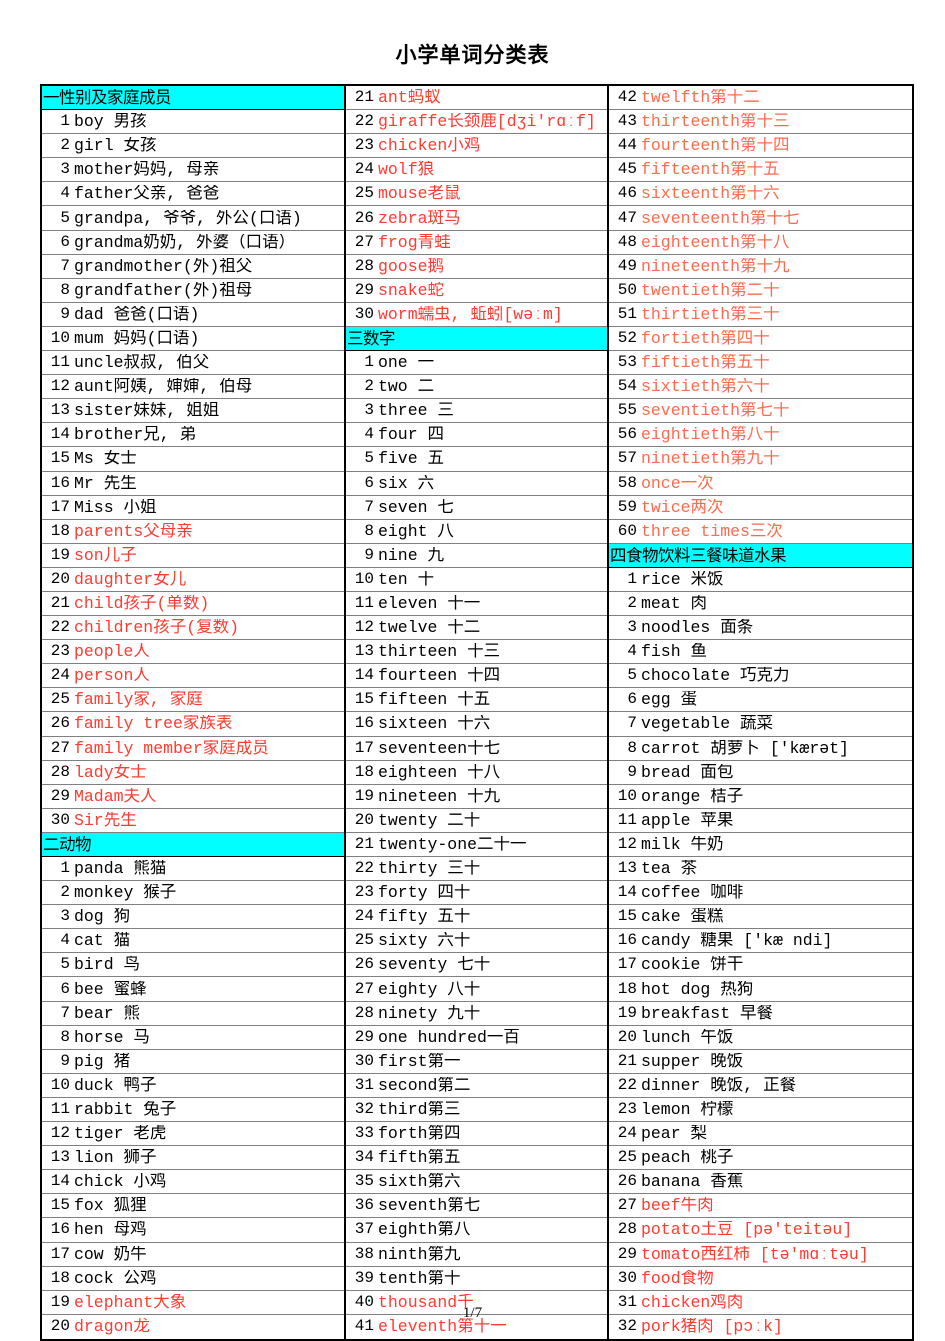 This screenshot has width=945, height=1341. I want to click on table-row: 55 seventieth第七十, so click(760, 411).